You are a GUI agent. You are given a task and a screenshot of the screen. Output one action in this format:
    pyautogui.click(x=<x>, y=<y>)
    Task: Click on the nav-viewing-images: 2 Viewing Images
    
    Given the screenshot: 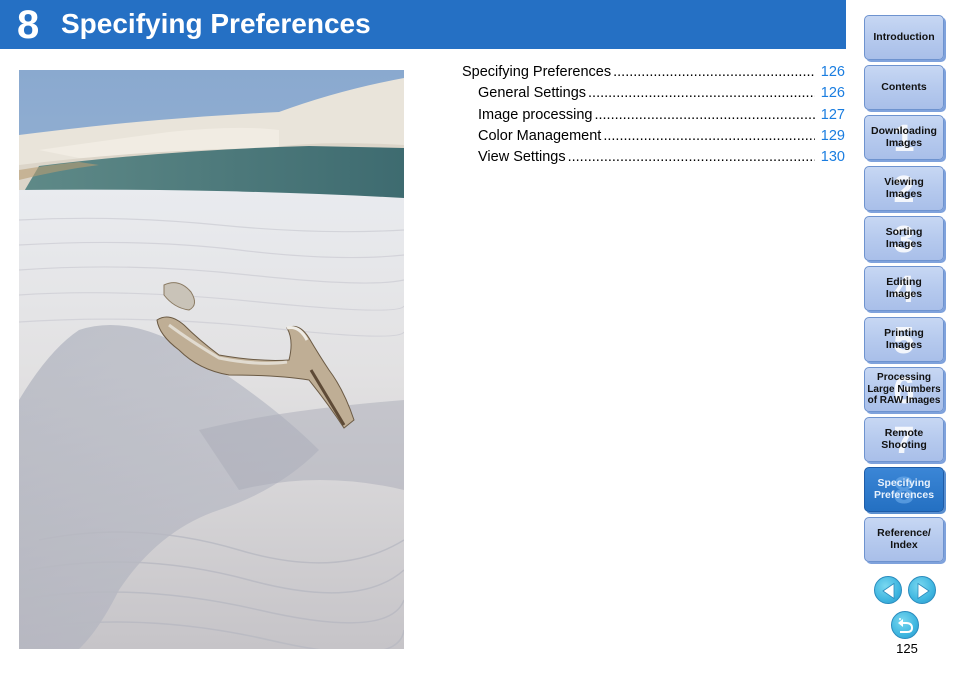 What is the action you would take?
    pyautogui.click(x=904, y=188)
    